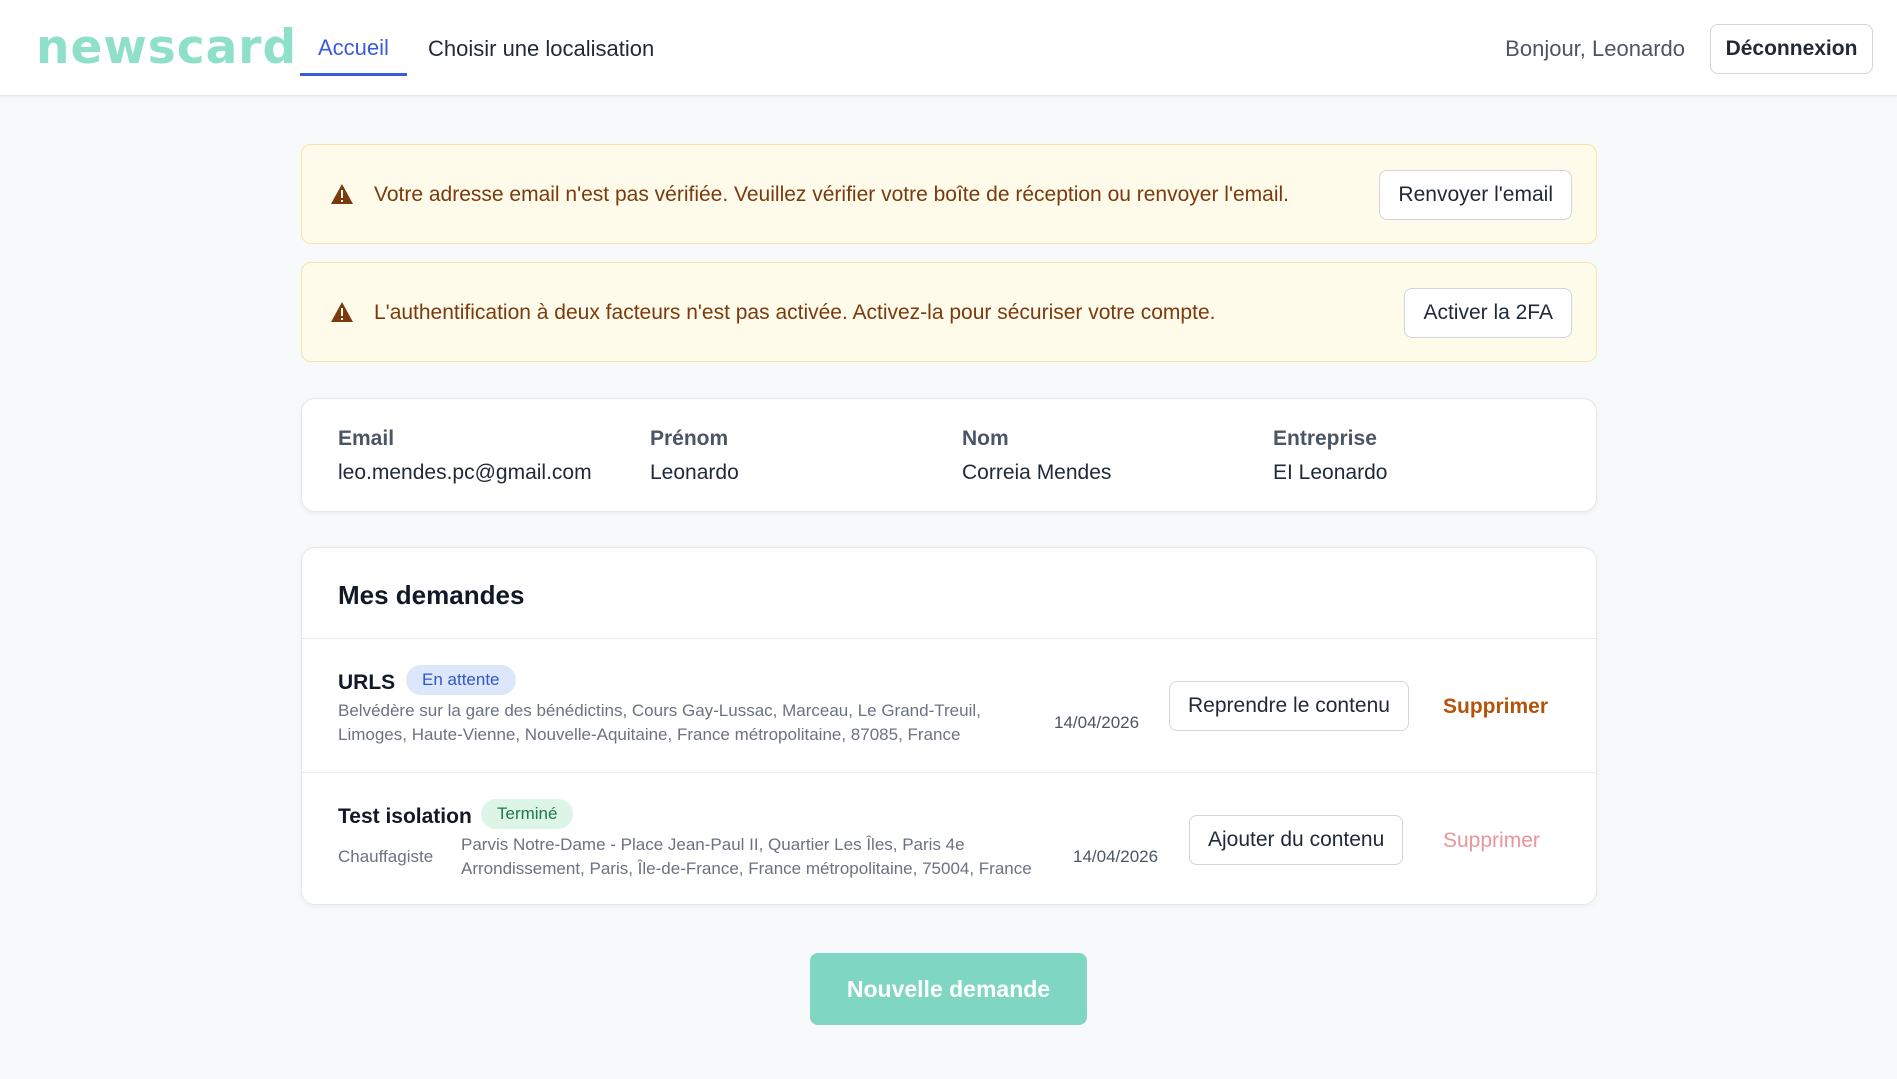 This screenshot has height=1079, width=1897. I want to click on request-title: Test isolation, so click(405, 816).